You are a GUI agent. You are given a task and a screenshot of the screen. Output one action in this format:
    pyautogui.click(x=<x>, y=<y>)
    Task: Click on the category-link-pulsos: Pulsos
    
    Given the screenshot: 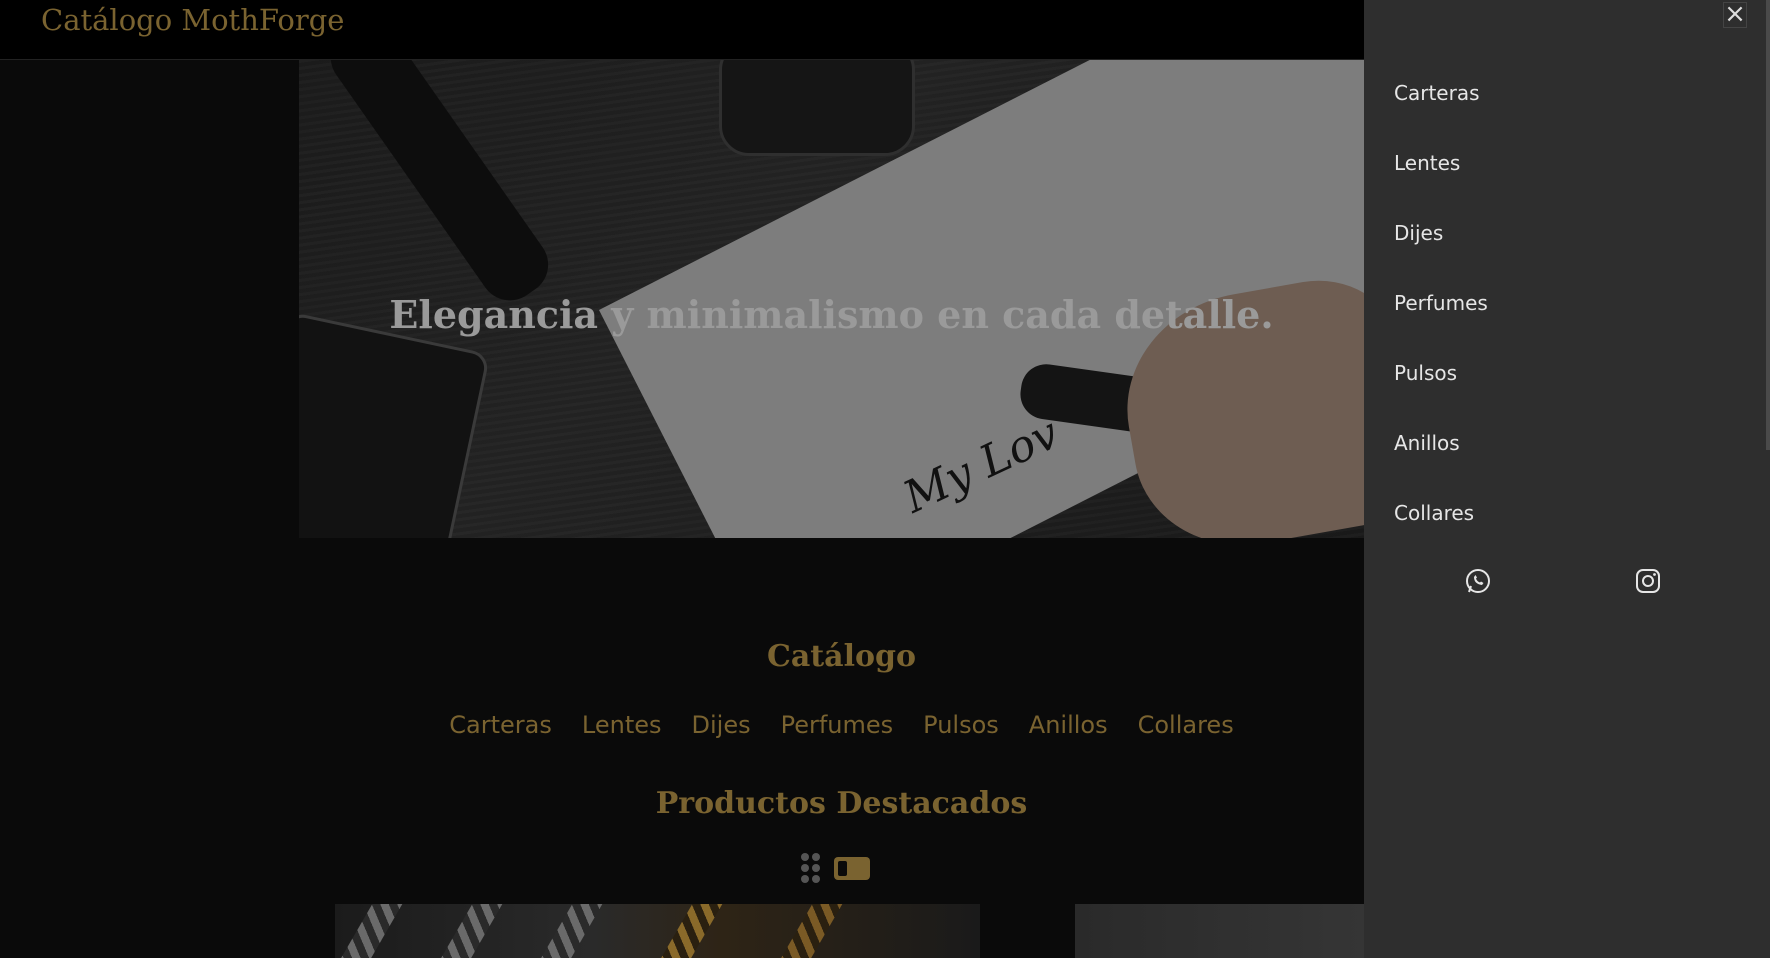 What is the action you would take?
    pyautogui.click(x=961, y=725)
    